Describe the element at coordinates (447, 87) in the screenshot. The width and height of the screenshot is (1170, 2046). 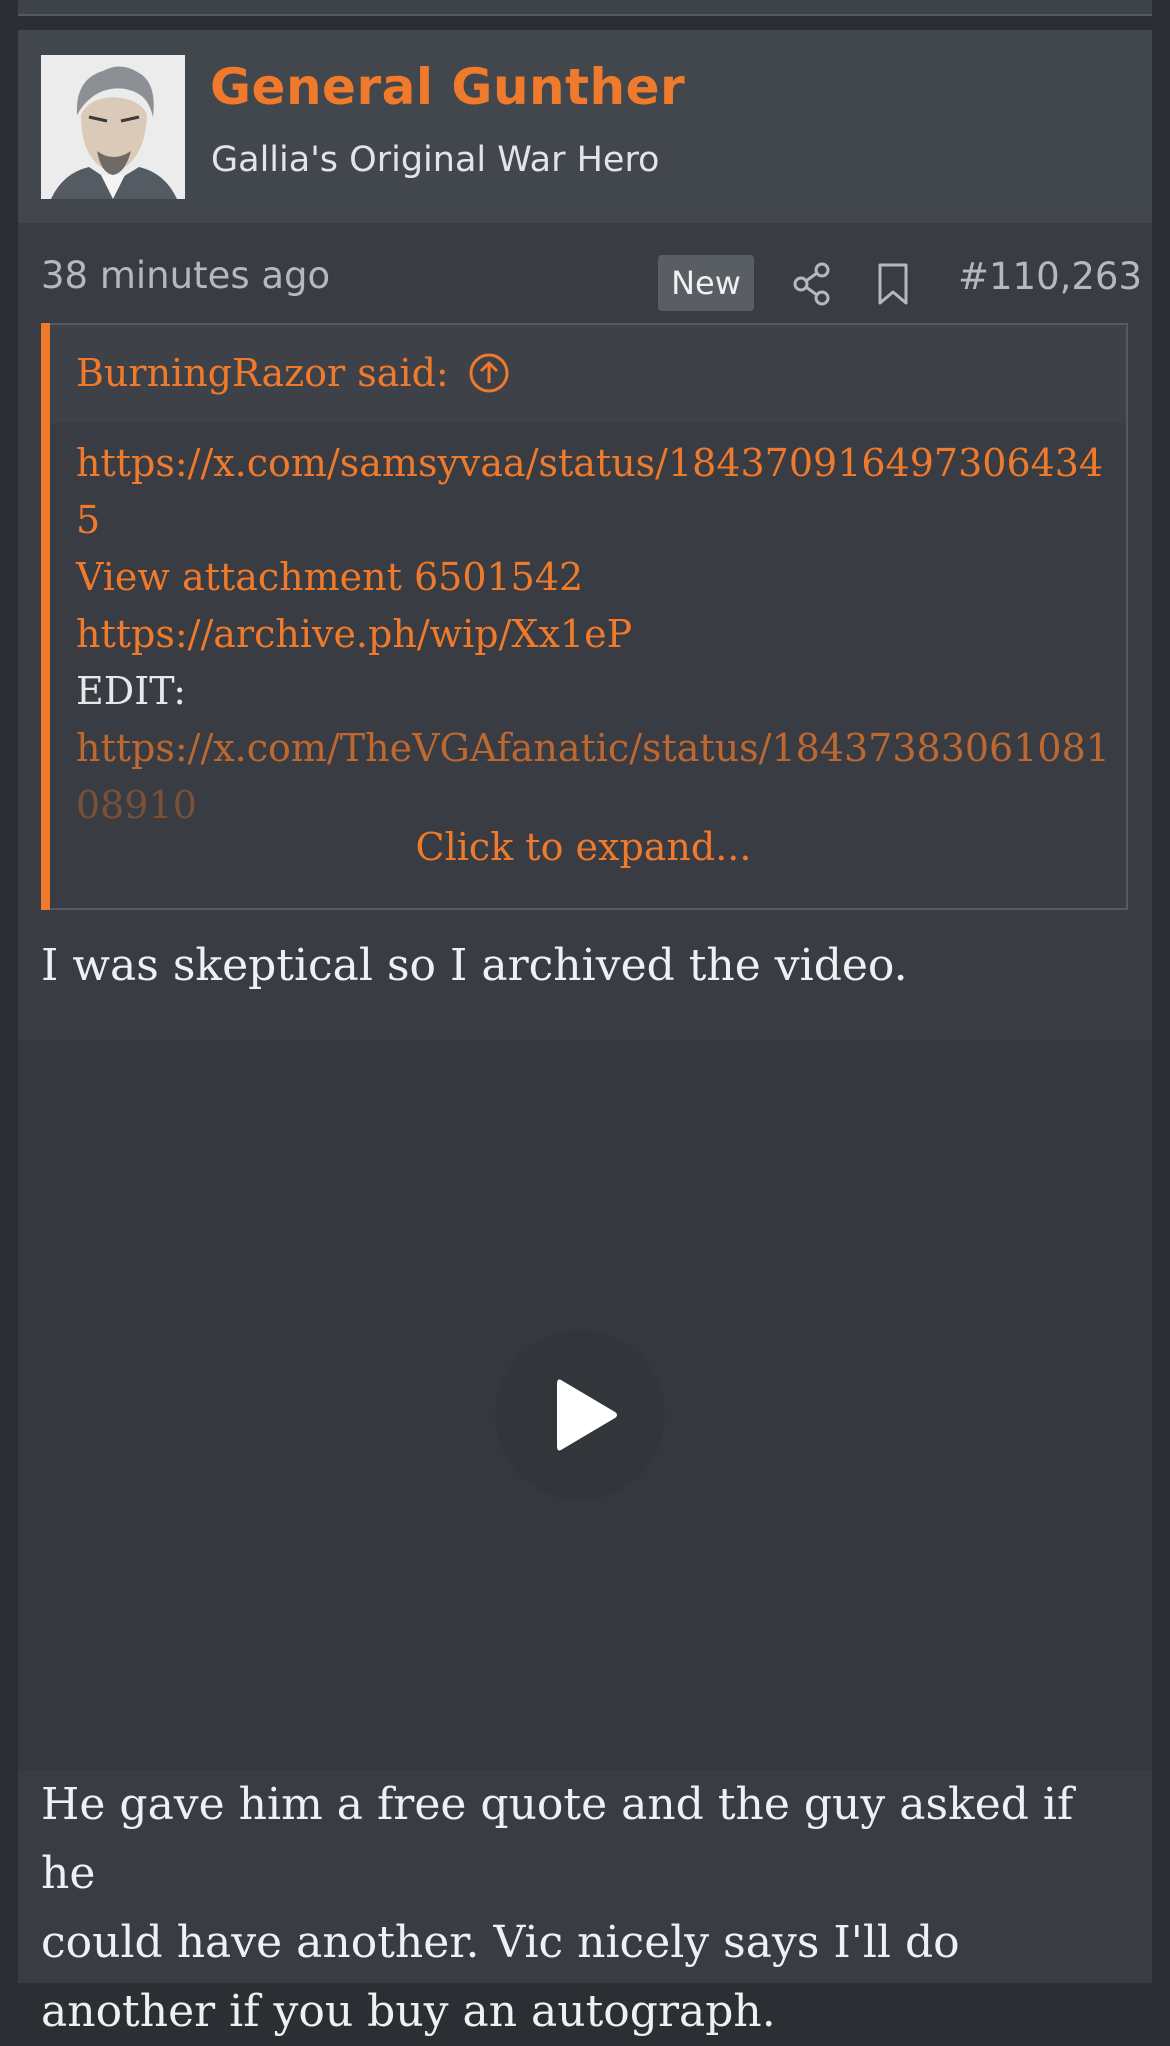
I see `username: General Gunther` at that location.